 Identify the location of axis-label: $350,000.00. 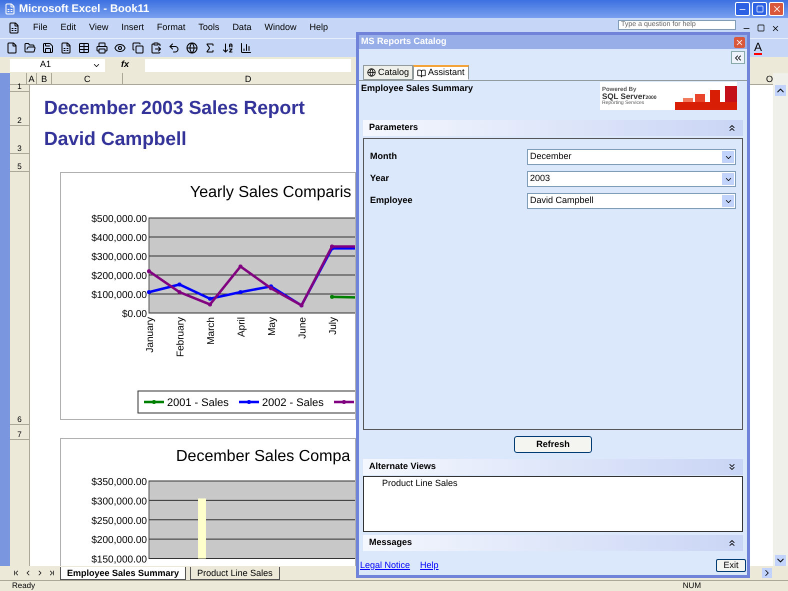
(119, 482).